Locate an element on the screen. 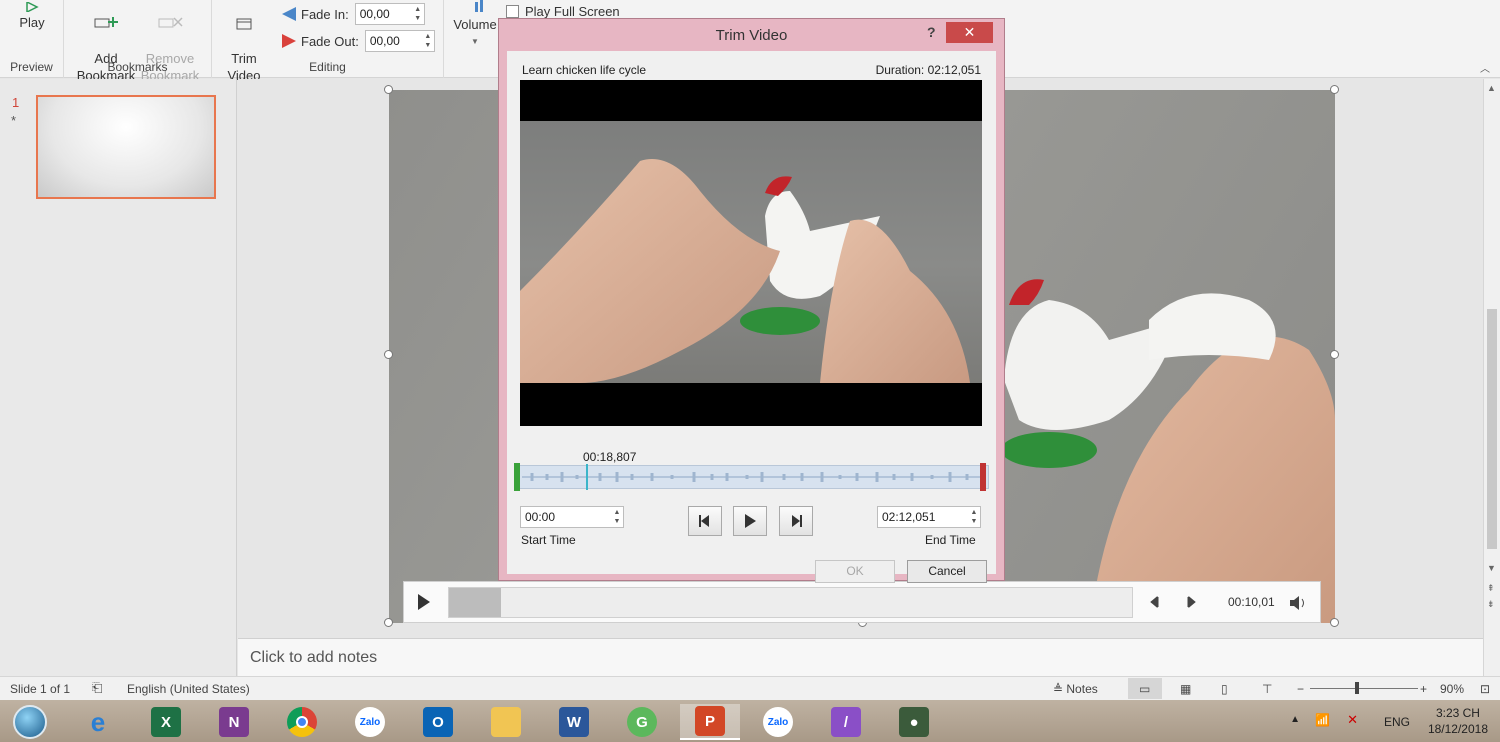  fit-to-window-icon: ⊡ is located at coordinates (1485, 689).